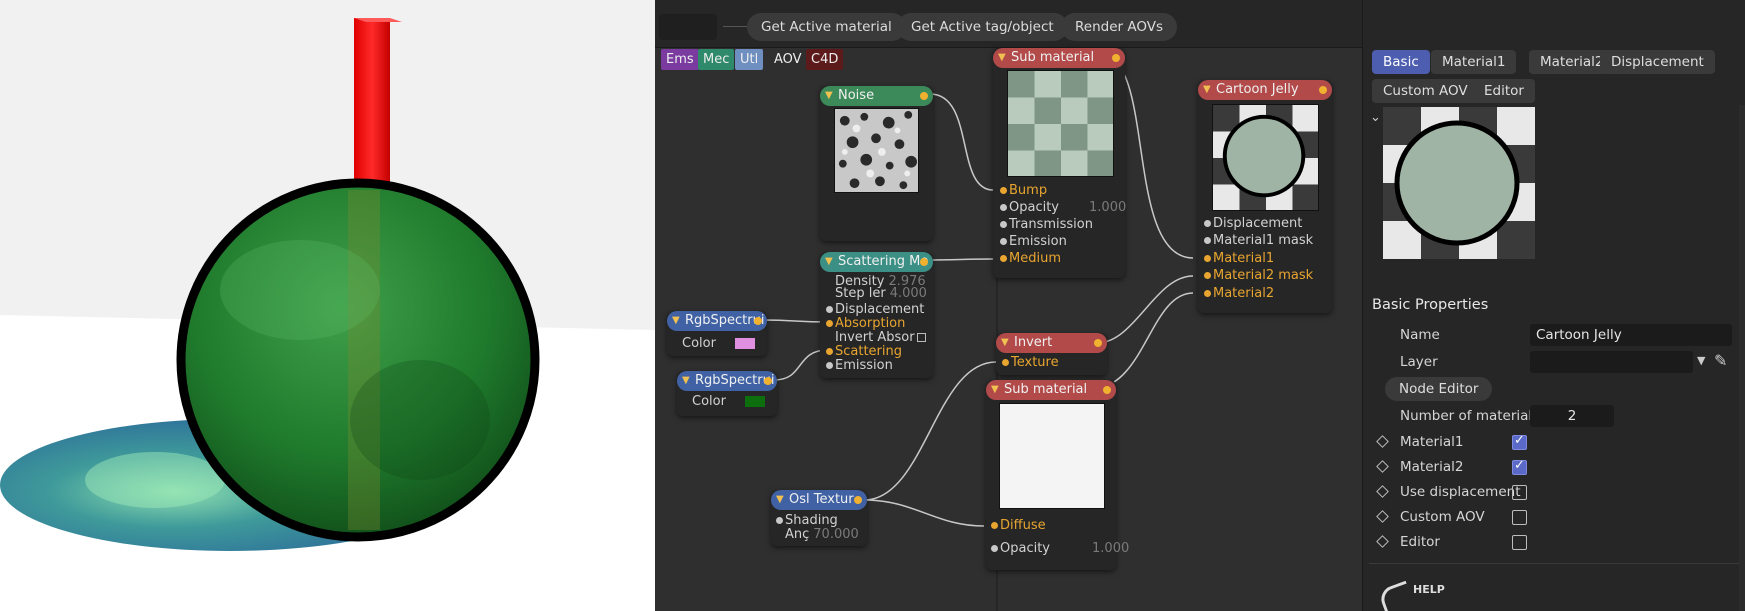 The width and height of the screenshot is (1745, 611). What do you see at coordinates (1253, 223) in the screenshot?
I see `port-displacement: Displacement` at bounding box center [1253, 223].